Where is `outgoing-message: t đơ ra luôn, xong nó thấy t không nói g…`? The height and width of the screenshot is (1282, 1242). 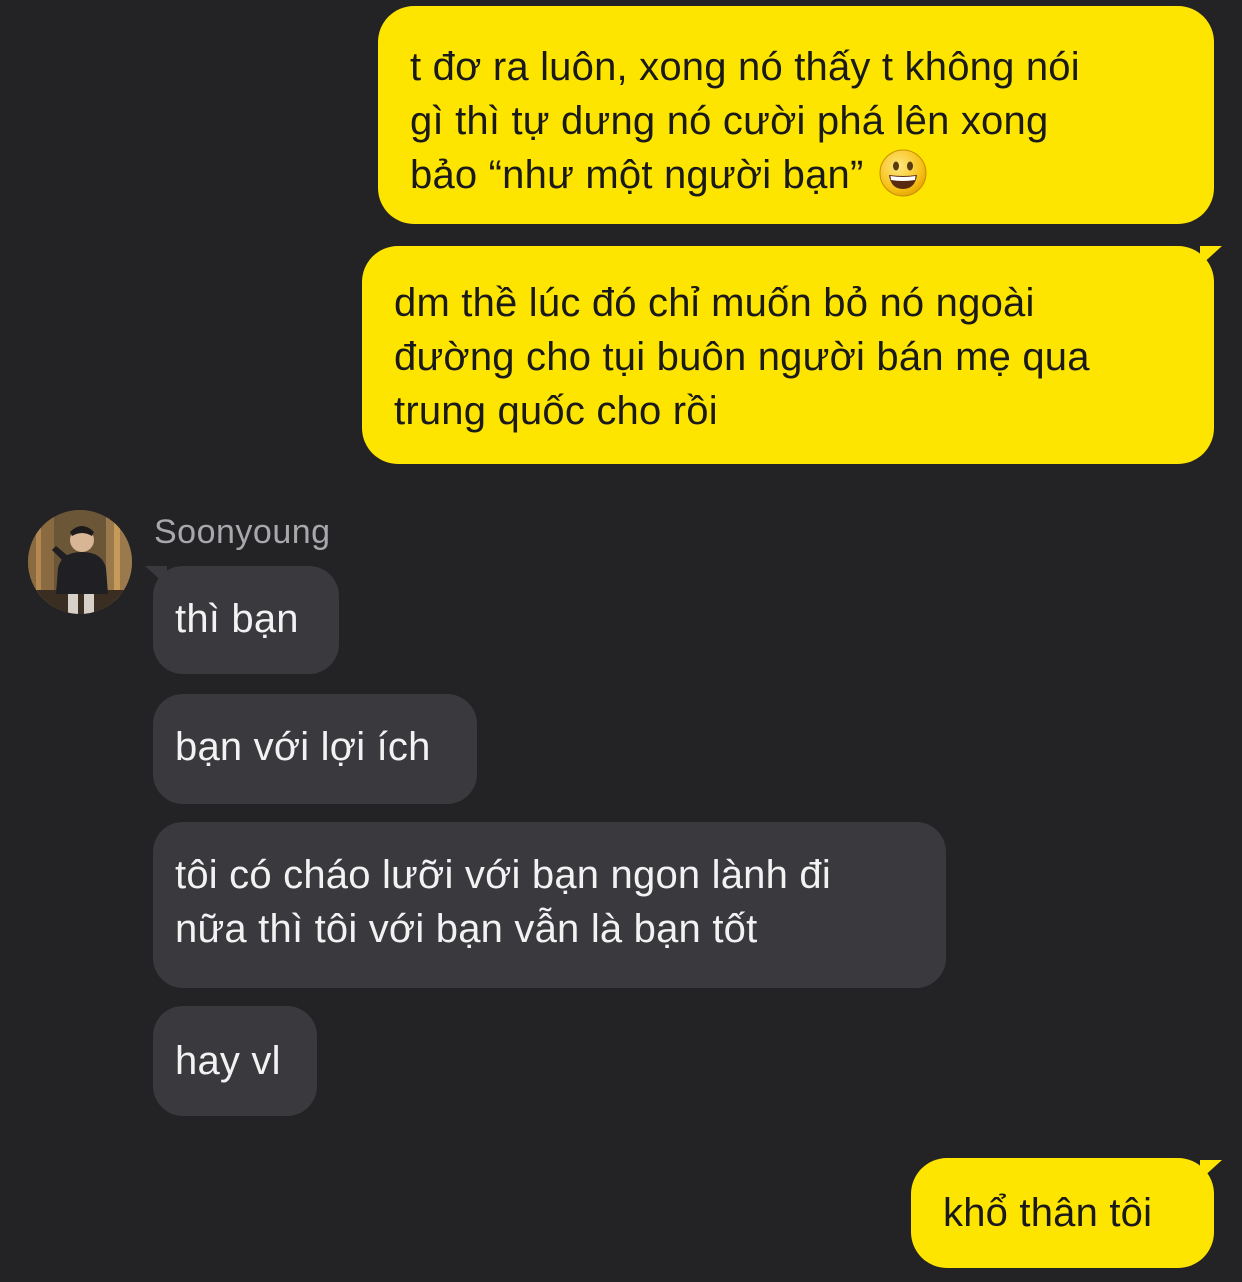 outgoing-message: t đơ ra luôn, xong nó thấy t không nói g… is located at coordinates (796, 115).